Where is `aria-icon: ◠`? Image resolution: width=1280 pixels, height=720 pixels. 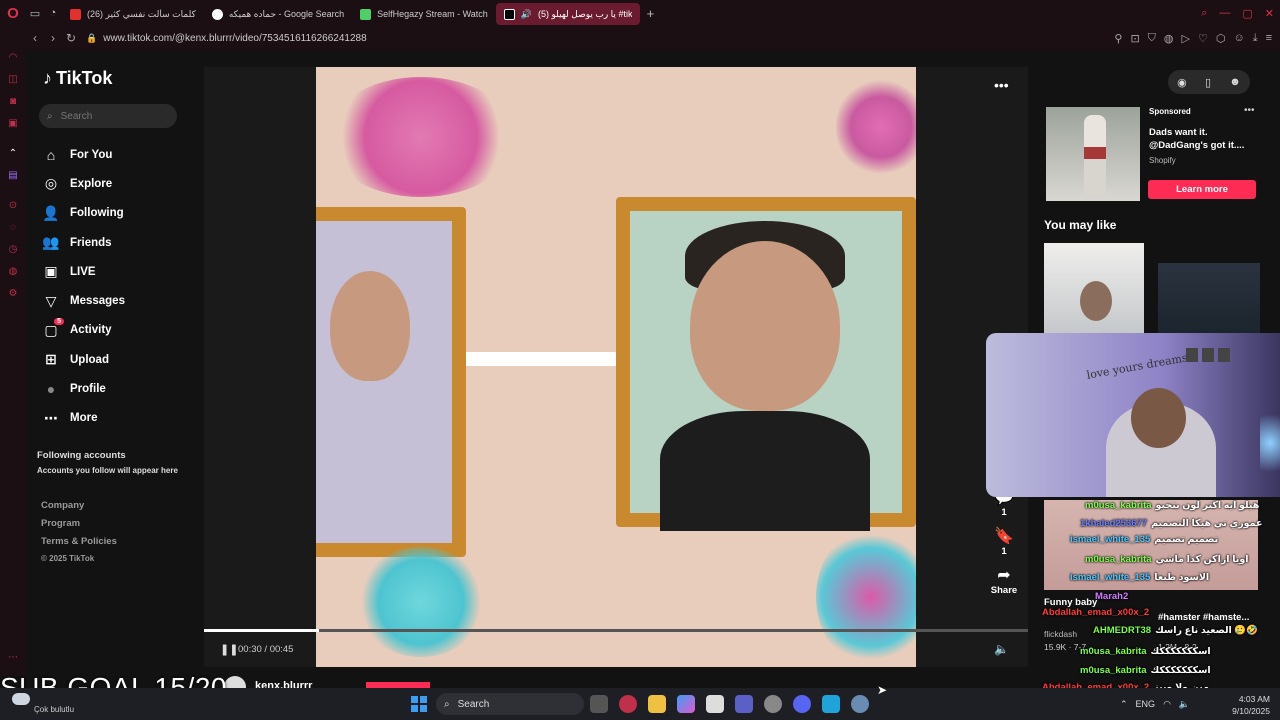 aria-icon: ◠ is located at coordinates (13, 57).